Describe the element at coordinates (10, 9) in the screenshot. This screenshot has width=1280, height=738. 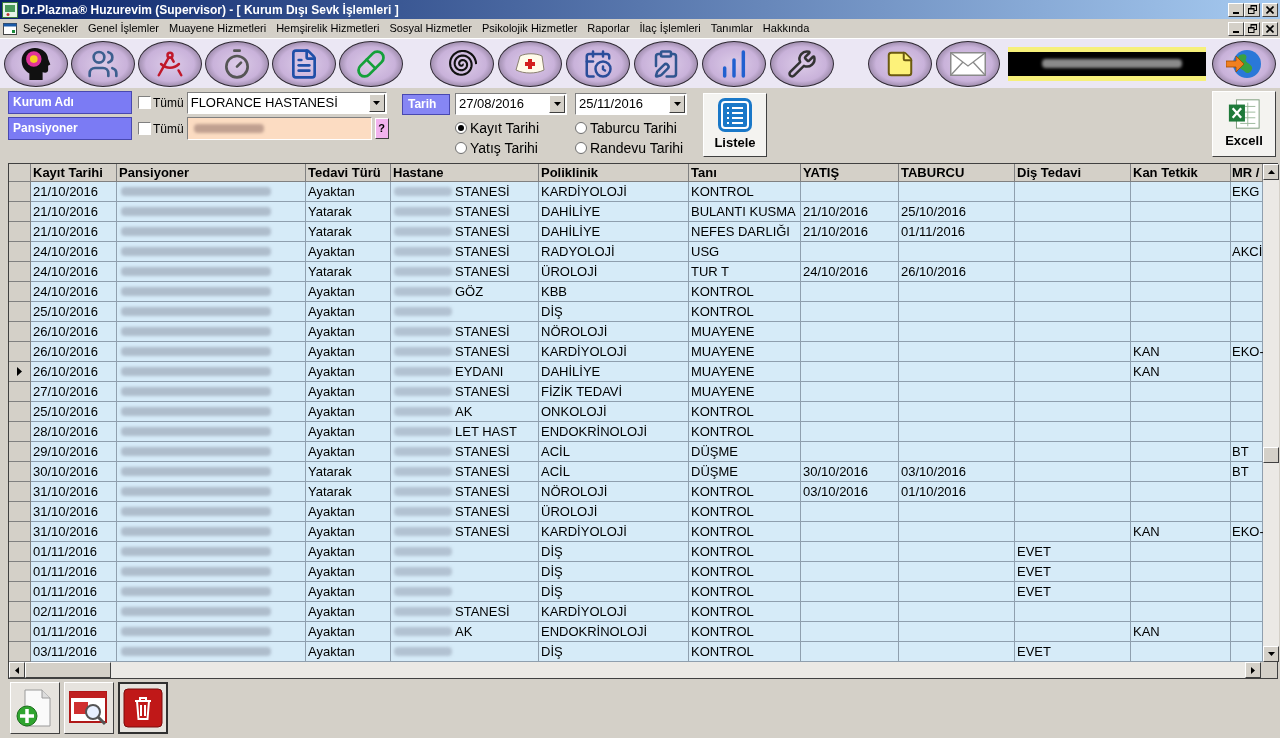
I see `app-icon` at that location.